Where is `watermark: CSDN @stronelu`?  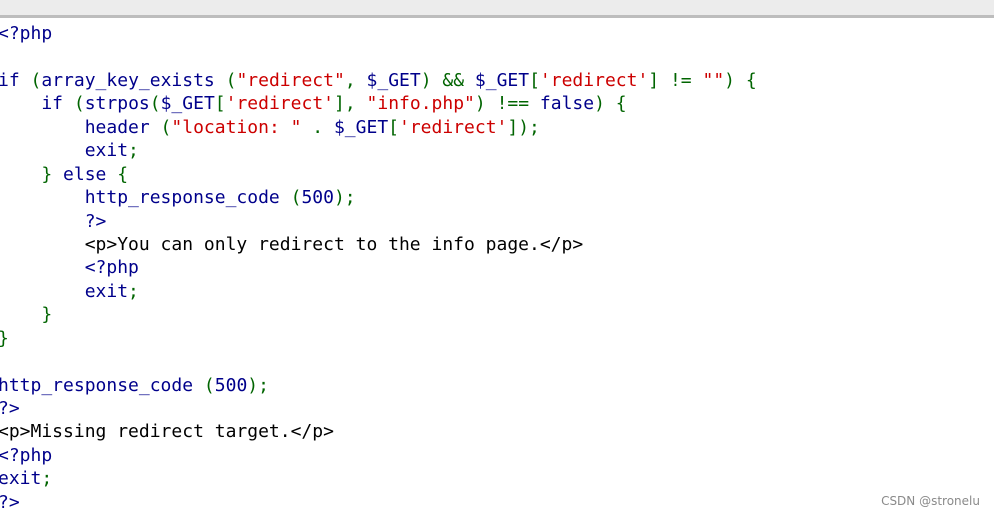 watermark: CSDN @stronelu is located at coordinates (930, 501).